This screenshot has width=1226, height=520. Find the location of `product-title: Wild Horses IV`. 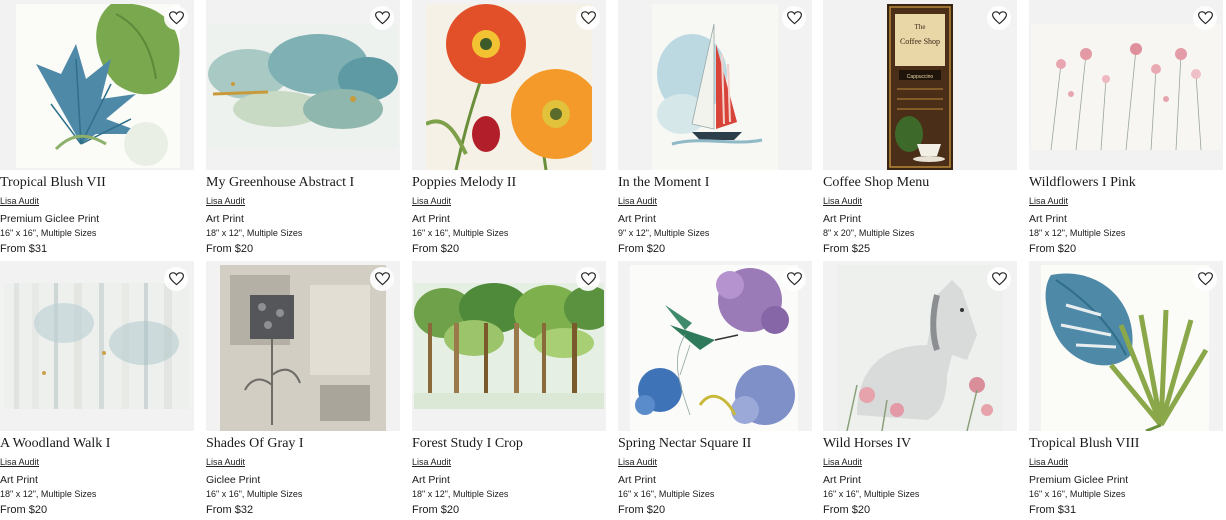

product-title: Wild Horses IV is located at coordinates (920, 444).